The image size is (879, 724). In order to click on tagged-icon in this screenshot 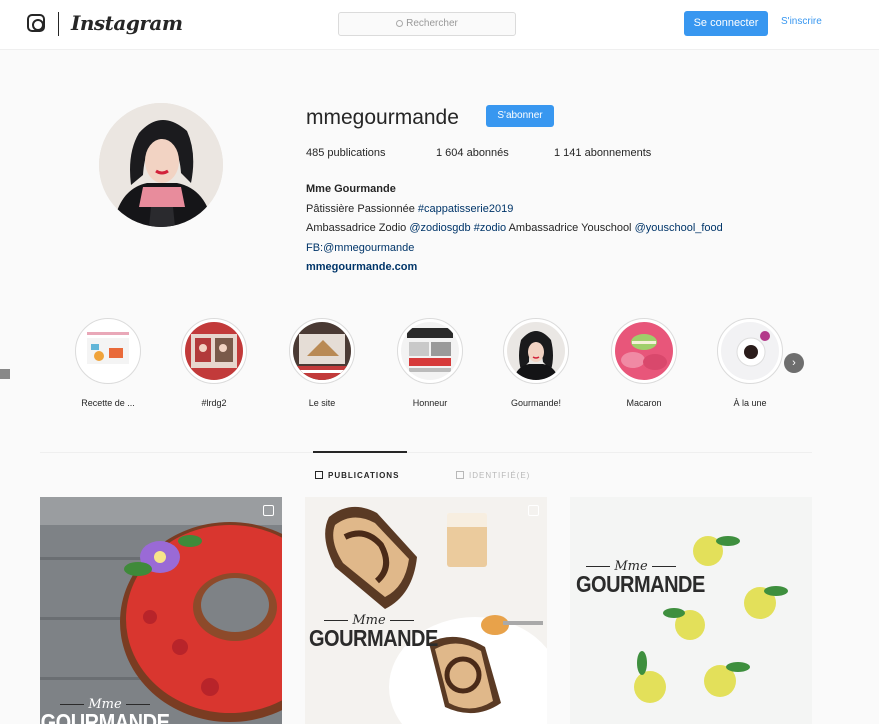, I will do `click(460, 475)`.